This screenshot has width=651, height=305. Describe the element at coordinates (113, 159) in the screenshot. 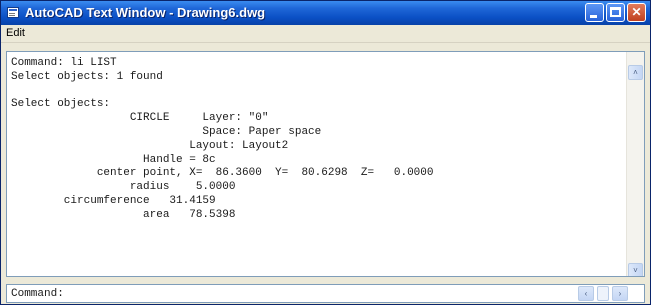

I see `history-line: Handle = 8c` at that location.